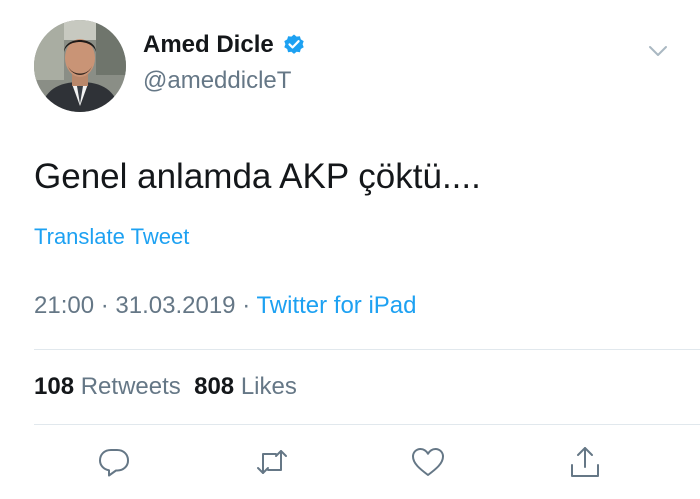 The height and width of the screenshot is (499, 700). I want to click on avatar-image, so click(80, 66).